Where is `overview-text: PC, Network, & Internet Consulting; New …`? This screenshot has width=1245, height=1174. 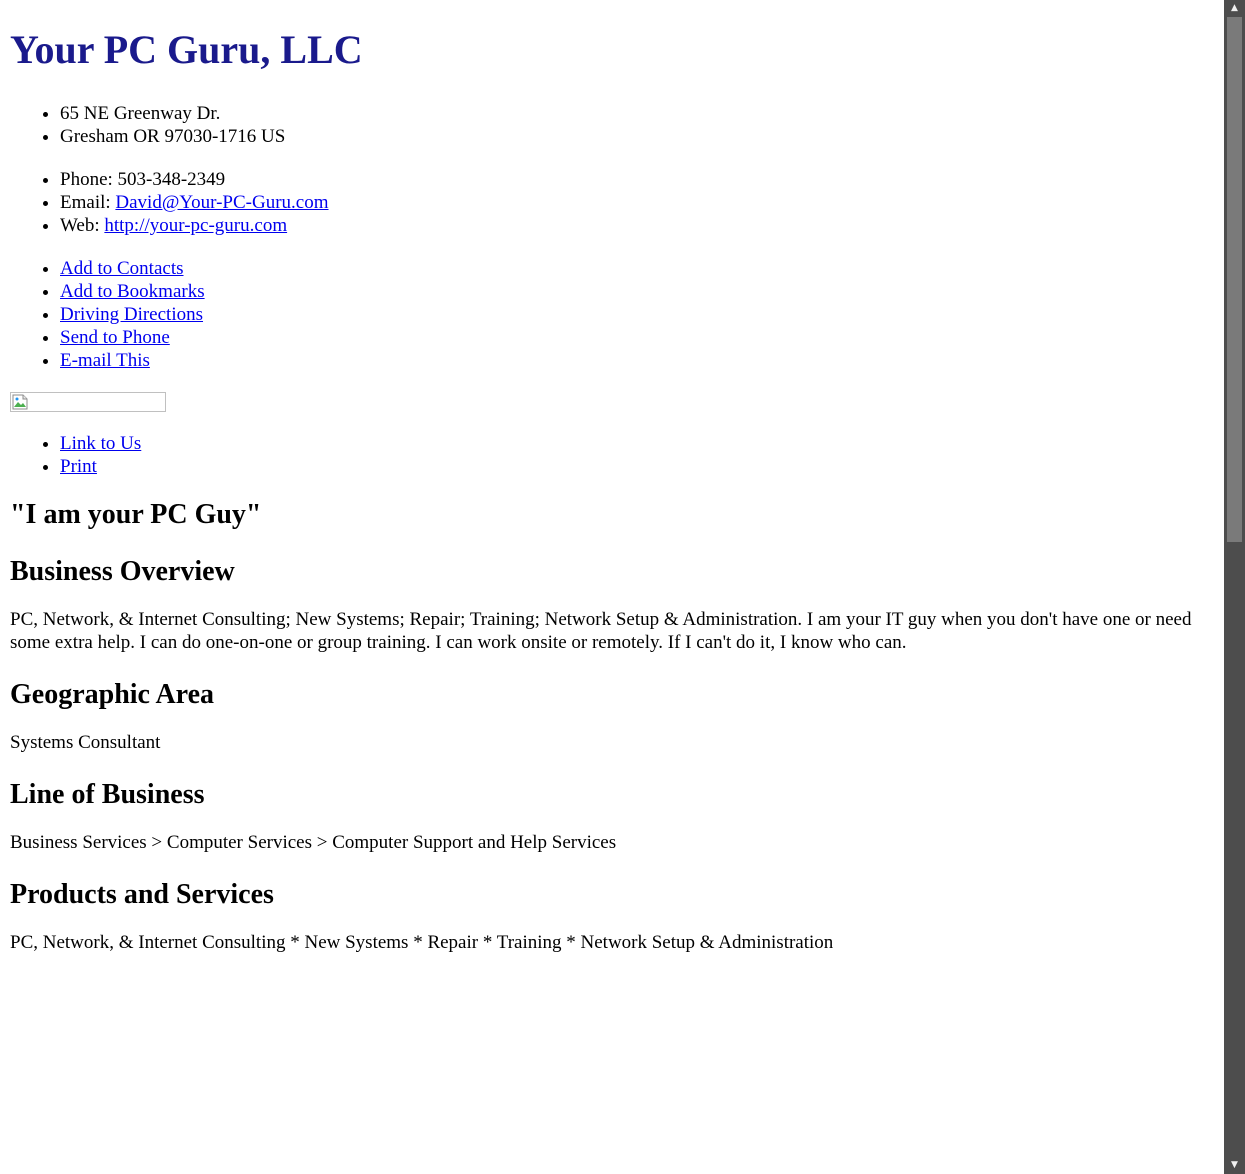 overview-text: PC, Network, & Internet Consulting; New … is located at coordinates (601, 631).